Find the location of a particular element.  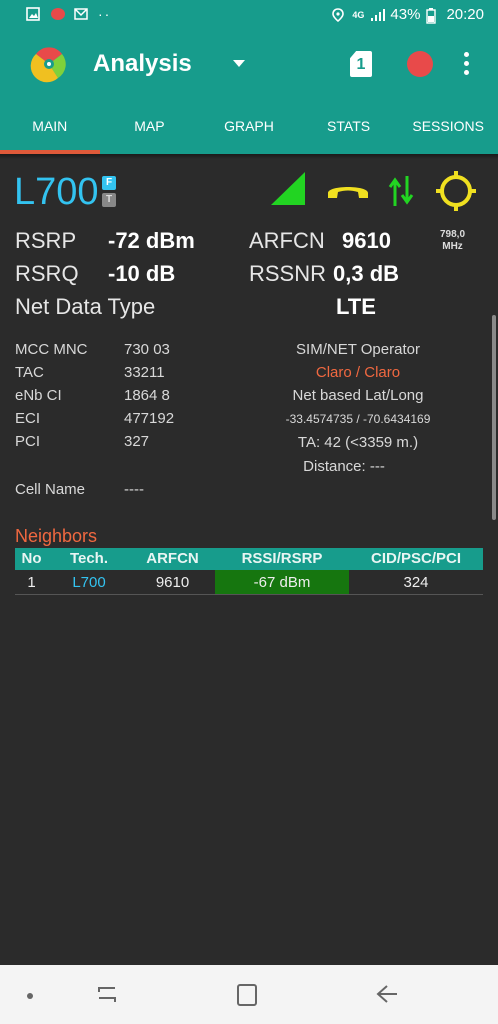

eci-value: 477192 is located at coordinates (149, 418).